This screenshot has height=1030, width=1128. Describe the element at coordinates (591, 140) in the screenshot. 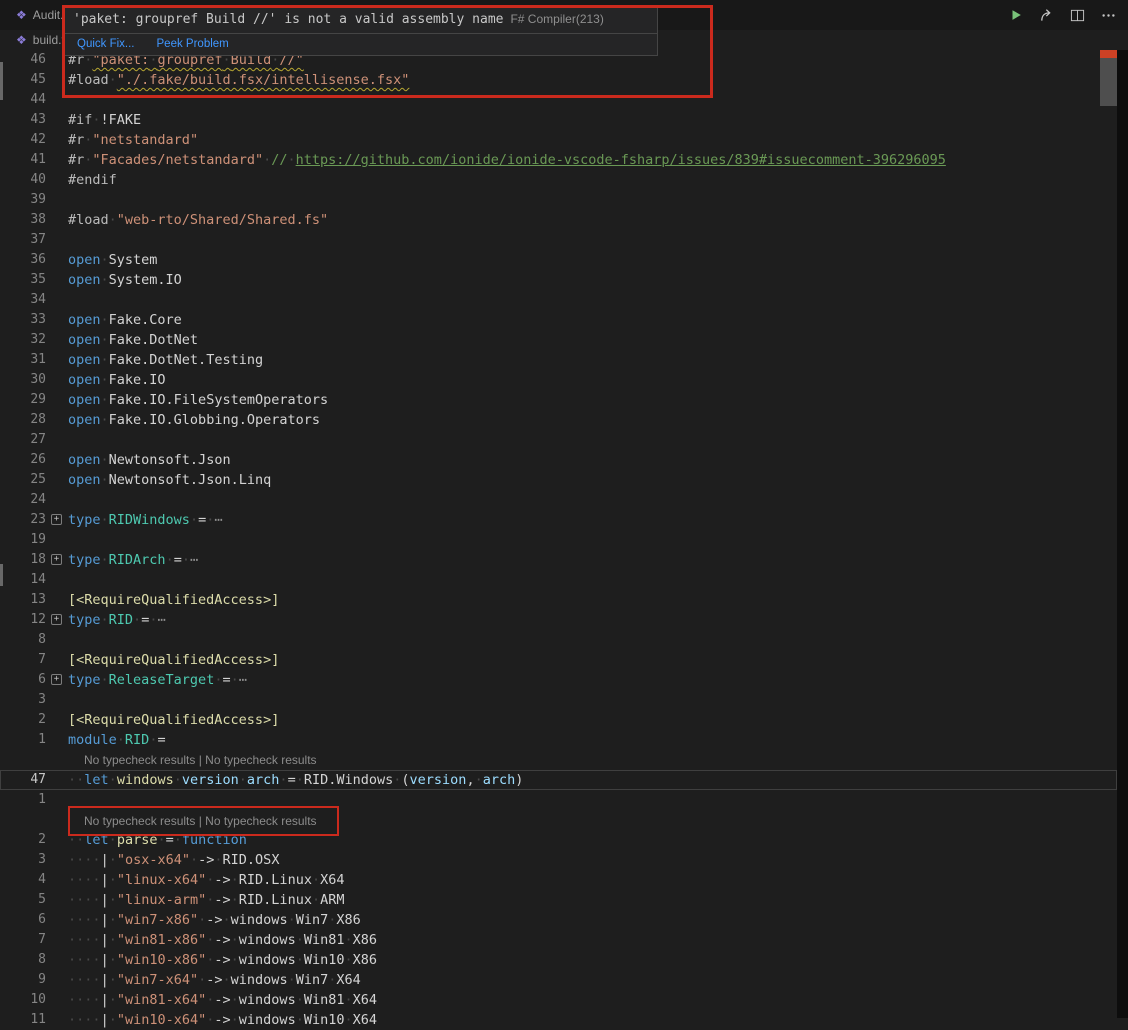

I see `code-line-content: #r·"netstandard"` at that location.